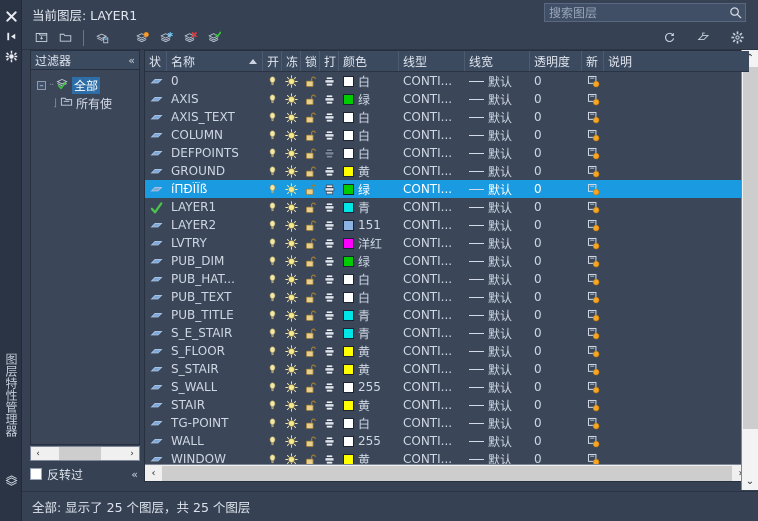  What do you see at coordinates (447, 279) in the screenshot?
I see `table-row: PUB_HAT... 白 CONTI... 默认 0` at bounding box center [447, 279].